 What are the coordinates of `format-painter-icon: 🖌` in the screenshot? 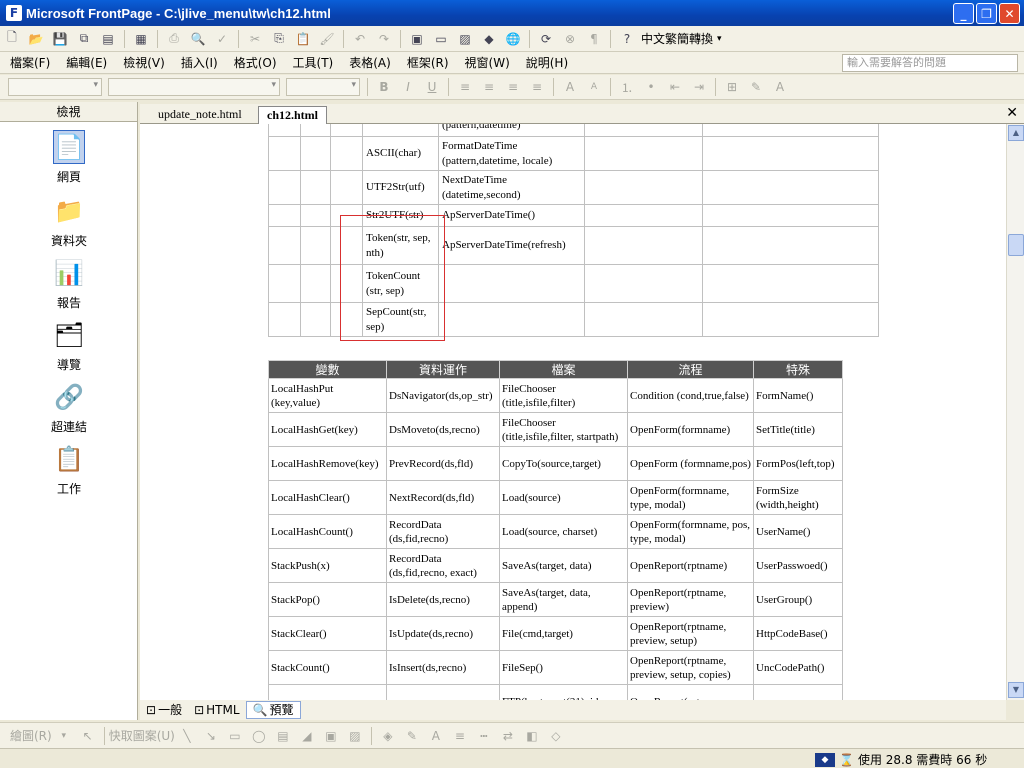 It's located at (327, 39).